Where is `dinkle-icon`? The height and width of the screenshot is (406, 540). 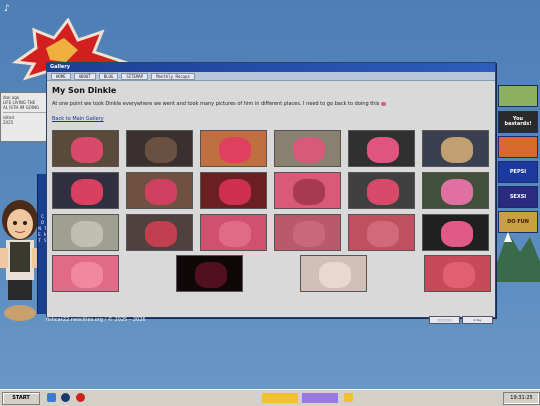 dinkle-icon is located at coordinates (384, 103).